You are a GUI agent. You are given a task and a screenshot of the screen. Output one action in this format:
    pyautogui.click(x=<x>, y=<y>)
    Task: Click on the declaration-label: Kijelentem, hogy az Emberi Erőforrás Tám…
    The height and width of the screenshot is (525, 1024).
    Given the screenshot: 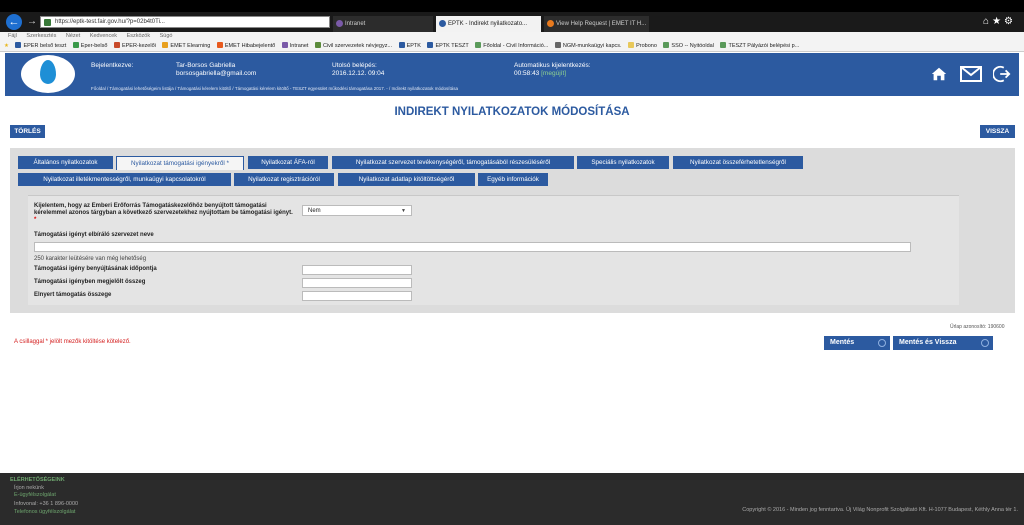 What is the action you would take?
    pyautogui.click(x=163, y=213)
    